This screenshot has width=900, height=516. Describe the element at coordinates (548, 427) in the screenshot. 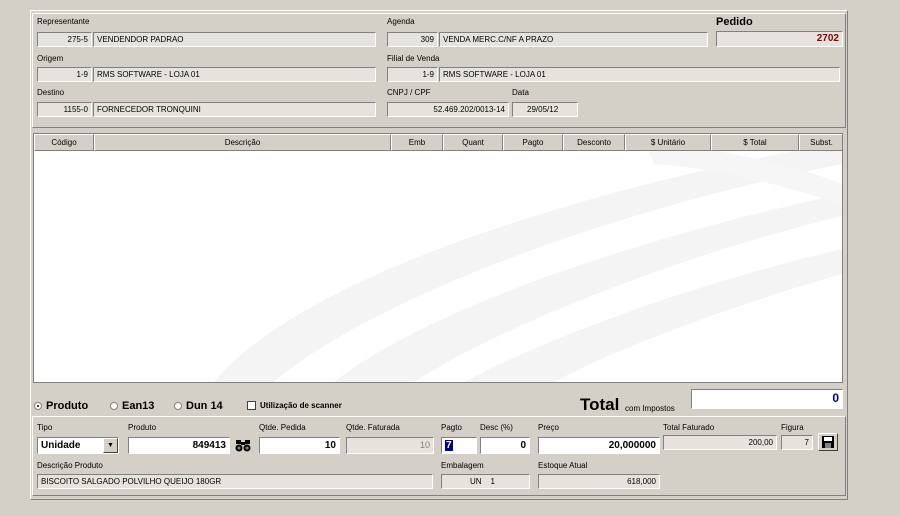

I see `preco-label: Preço` at that location.